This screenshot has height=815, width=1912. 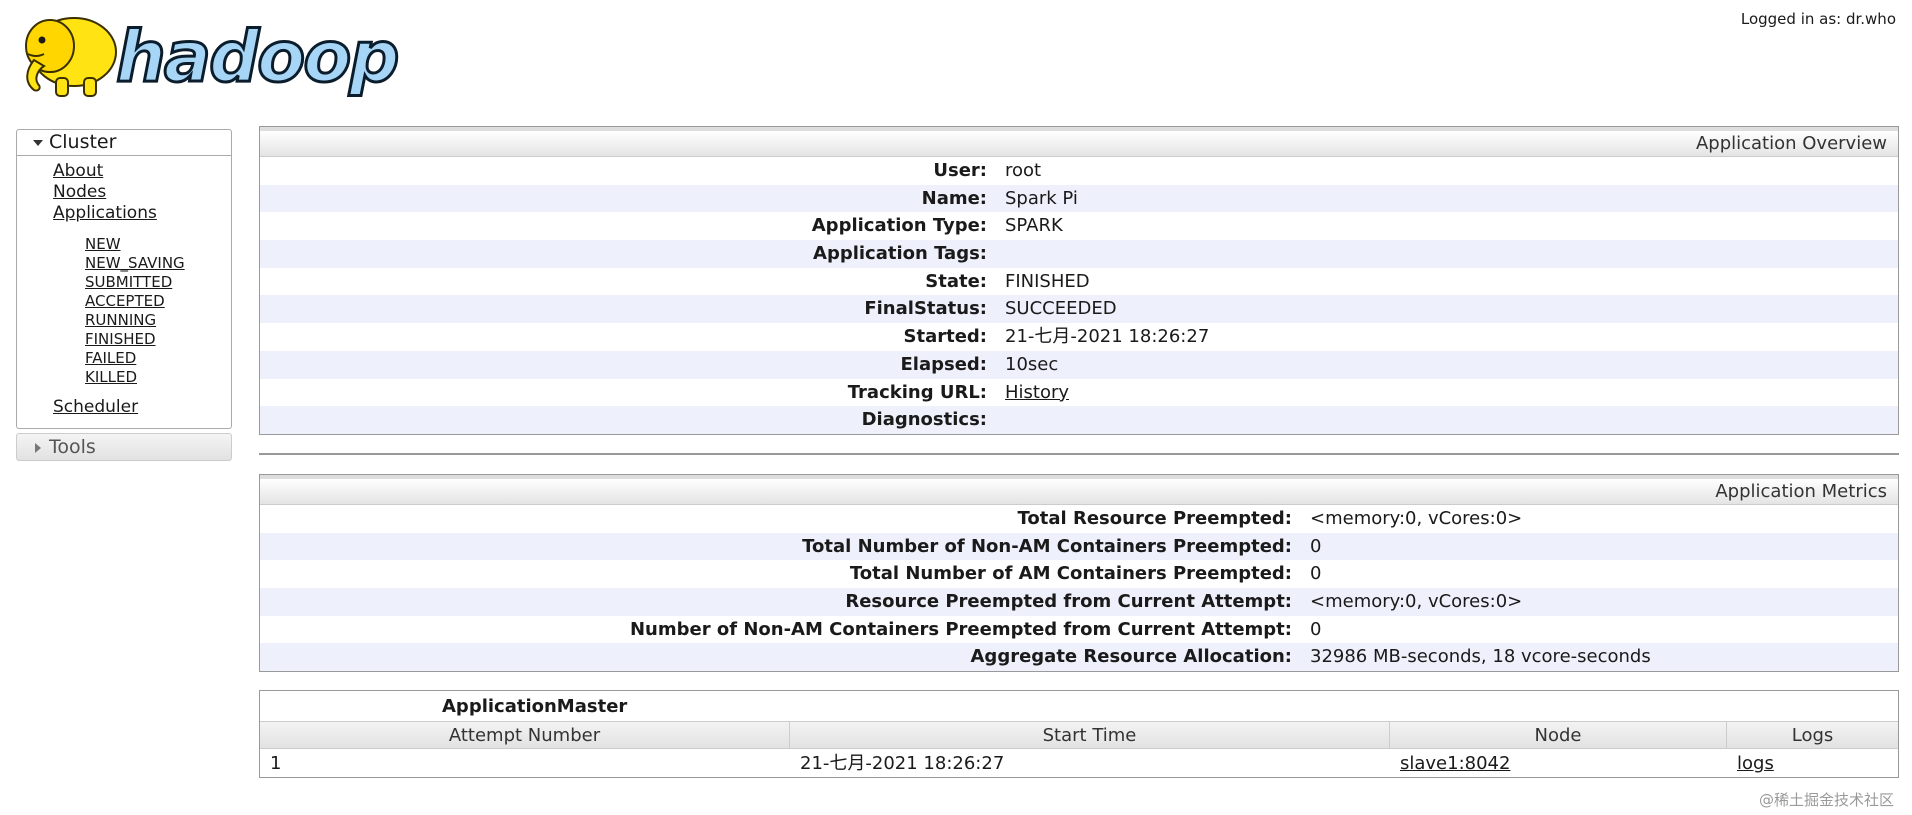 What do you see at coordinates (1079, 454) in the screenshot?
I see `section-divider` at bounding box center [1079, 454].